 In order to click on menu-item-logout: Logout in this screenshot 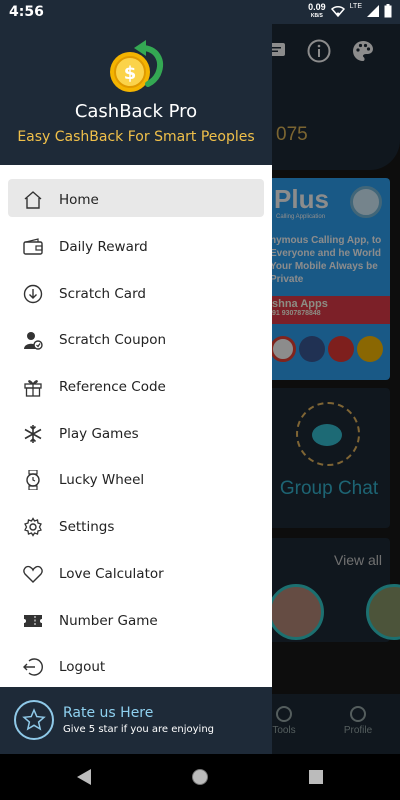, I will do `click(136, 667)`.